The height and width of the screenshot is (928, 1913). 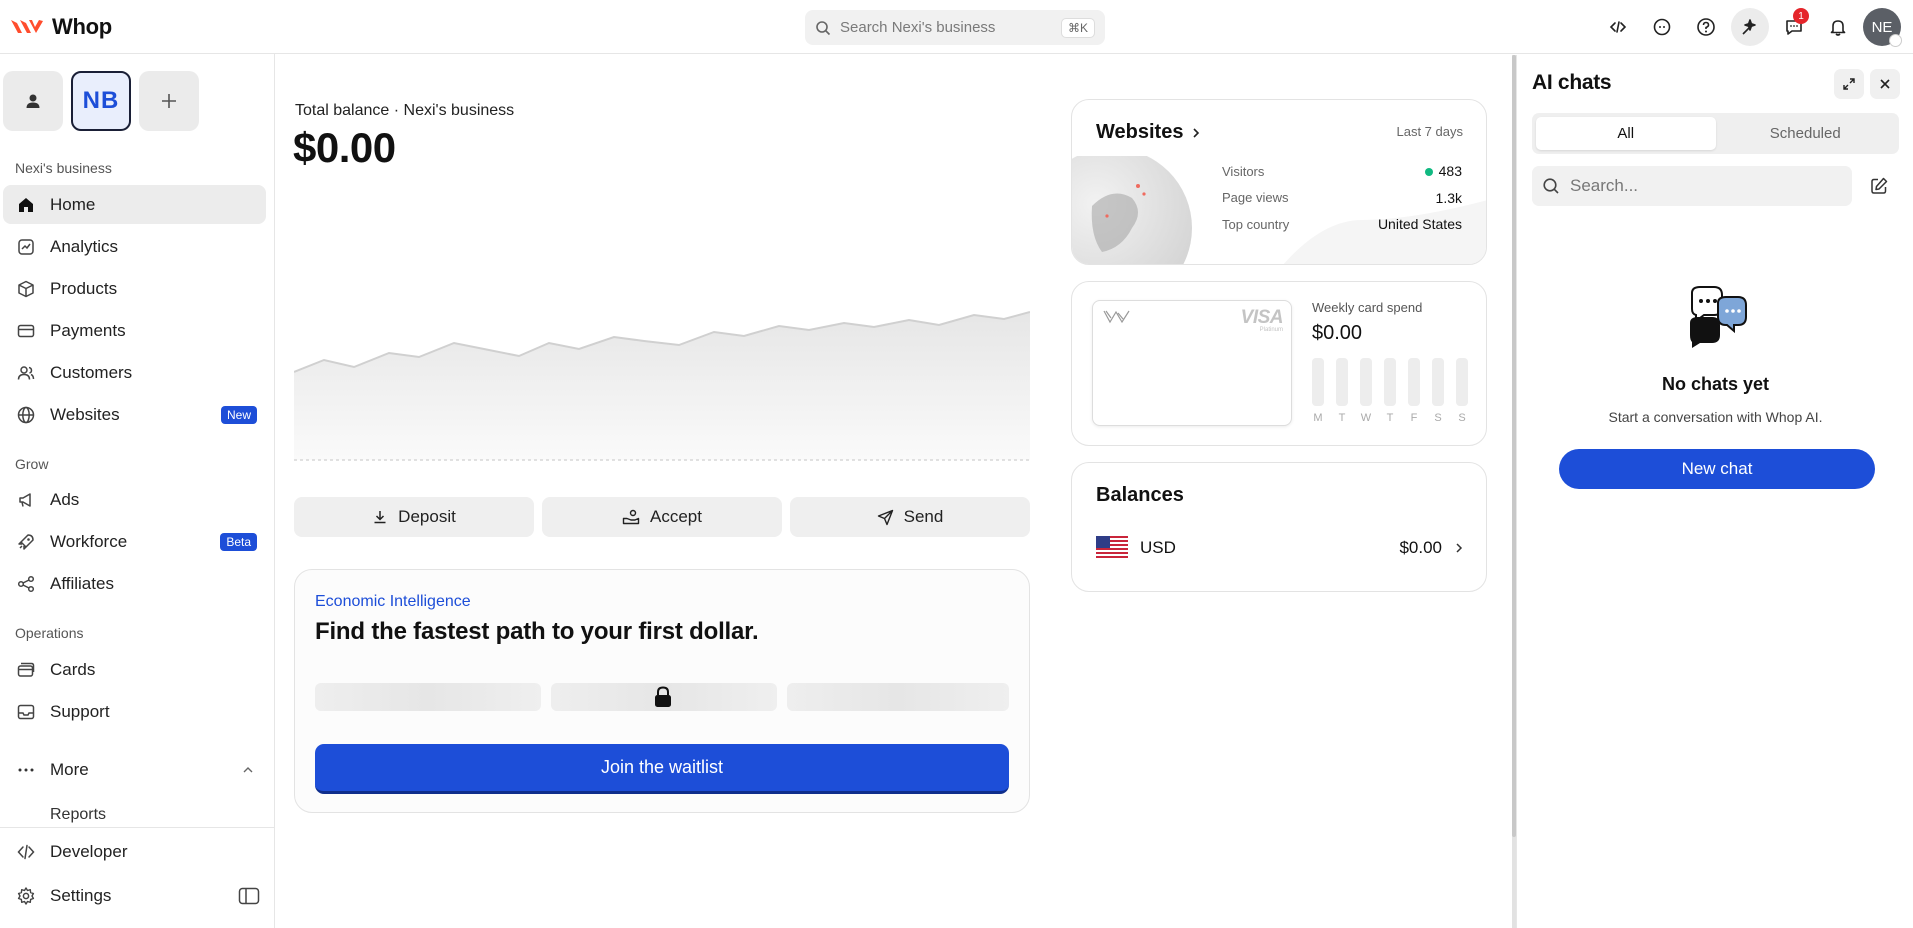 I want to click on send-button: Send, so click(x=910, y=517).